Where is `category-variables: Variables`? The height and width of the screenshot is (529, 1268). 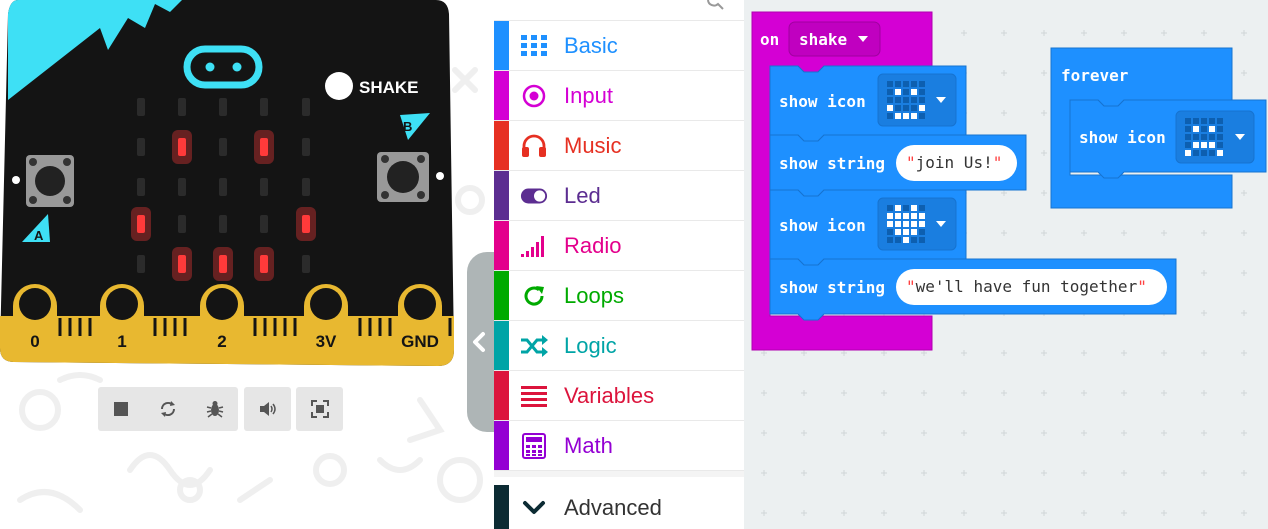 category-variables: Variables is located at coordinates (619, 396).